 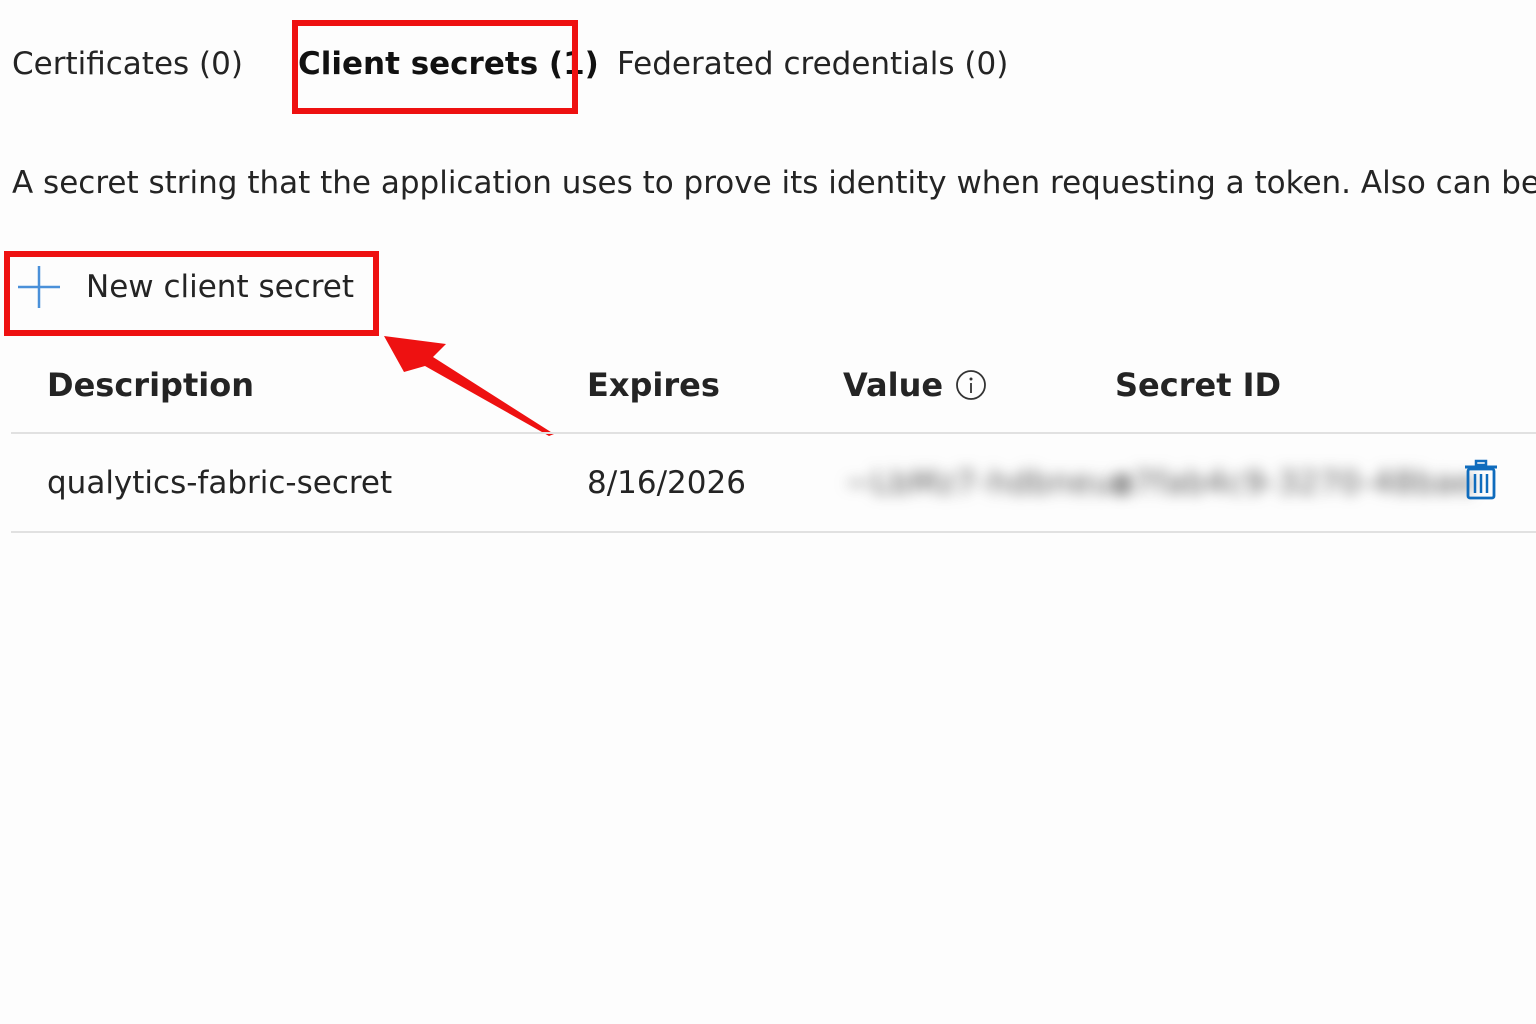 What do you see at coordinates (666, 483) in the screenshot?
I see `secret-expires: 8/16/2026` at bounding box center [666, 483].